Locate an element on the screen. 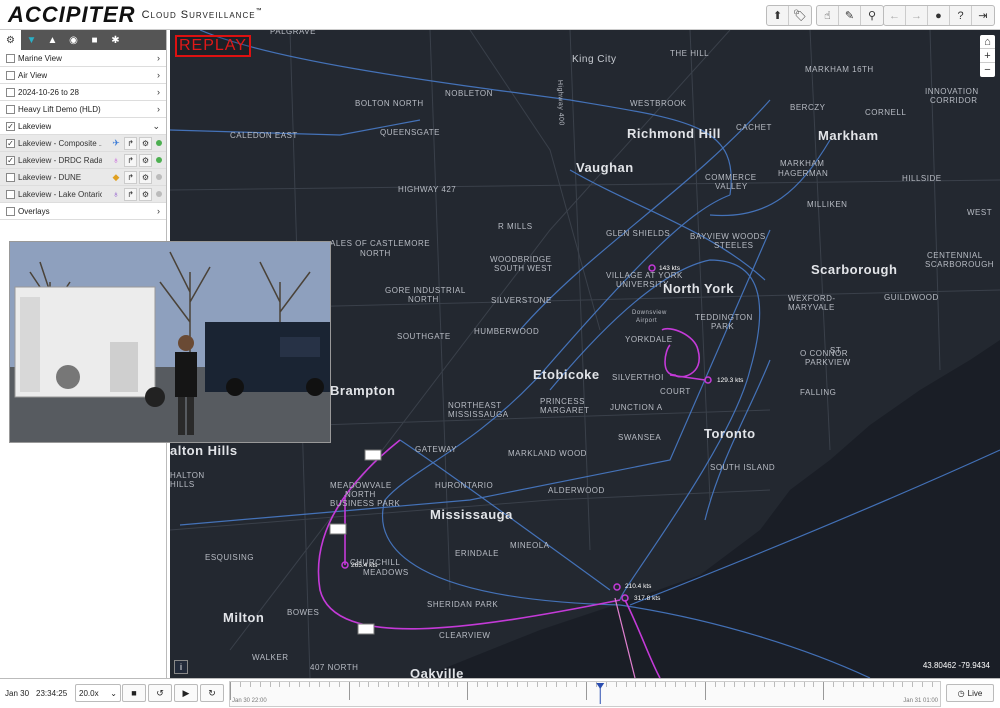 Image resolution: width=1000 pixels, height=708 pixels. zoom-controls: ⌂ + − is located at coordinates (987, 56).